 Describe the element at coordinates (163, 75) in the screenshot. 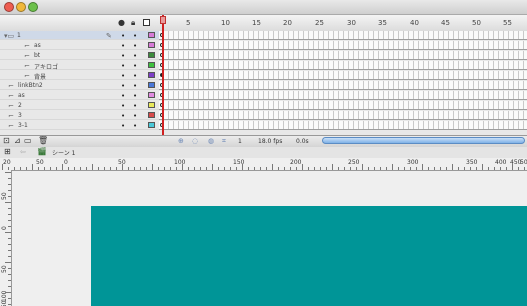

I see `playhead` at that location.